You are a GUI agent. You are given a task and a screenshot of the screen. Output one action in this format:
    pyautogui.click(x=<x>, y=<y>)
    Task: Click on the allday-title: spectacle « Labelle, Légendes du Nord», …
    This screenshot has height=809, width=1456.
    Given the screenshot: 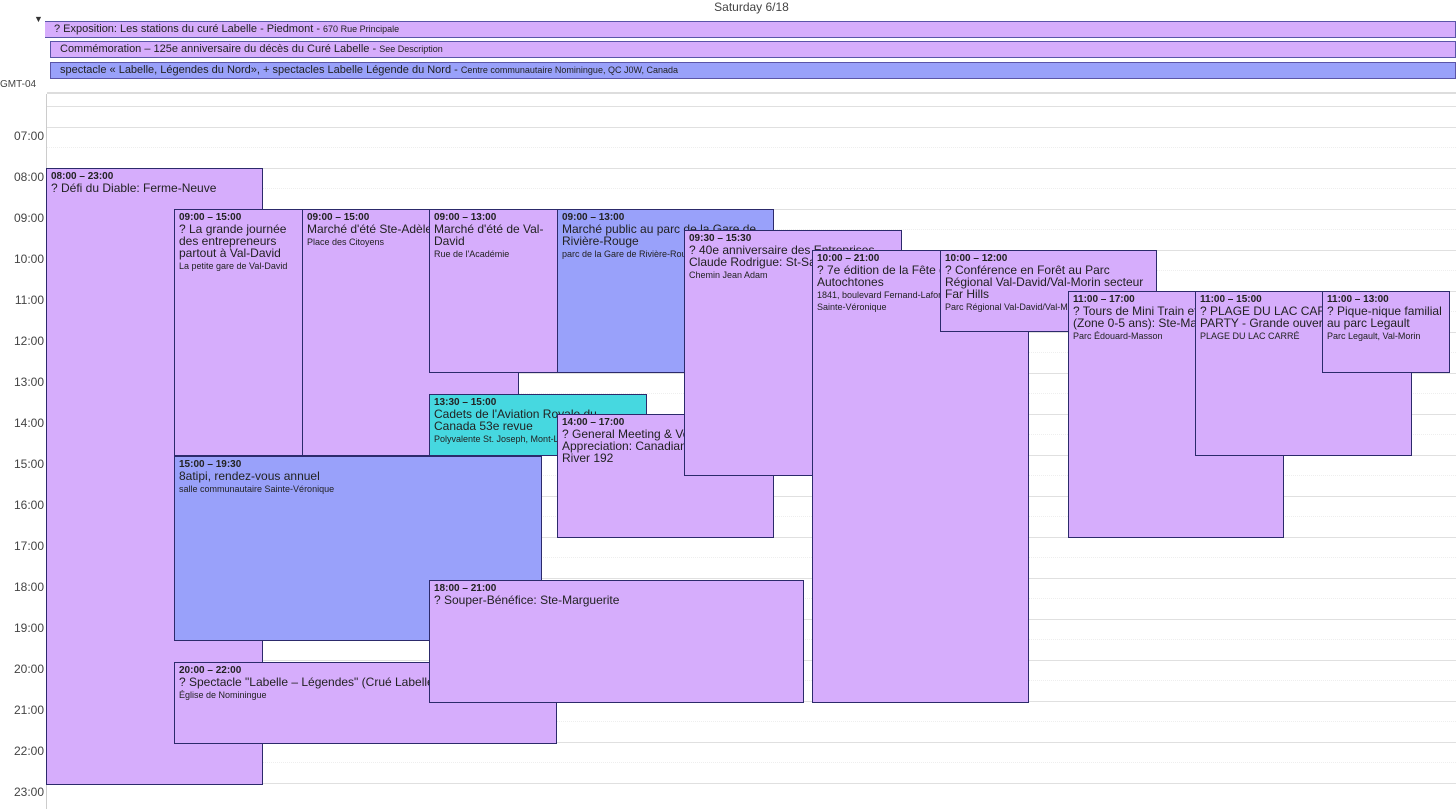 What is the action you would take?
    pyautogui.click(x=260, y=70)
    